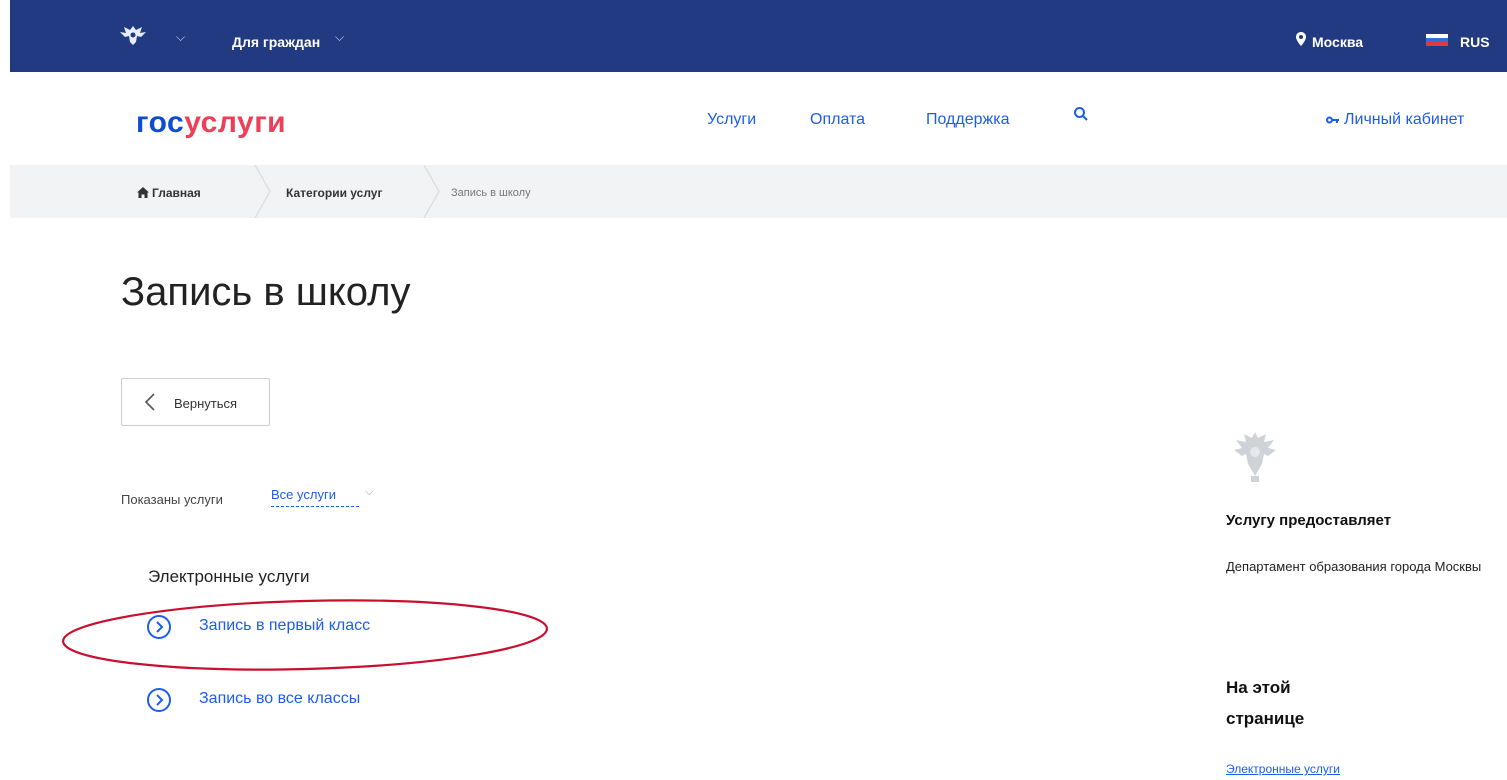  What do you see at coordinates (211, 123) in the screenshot?
I see `gosuslugi-logo: госуслуги` at bounding box center [211, 123].